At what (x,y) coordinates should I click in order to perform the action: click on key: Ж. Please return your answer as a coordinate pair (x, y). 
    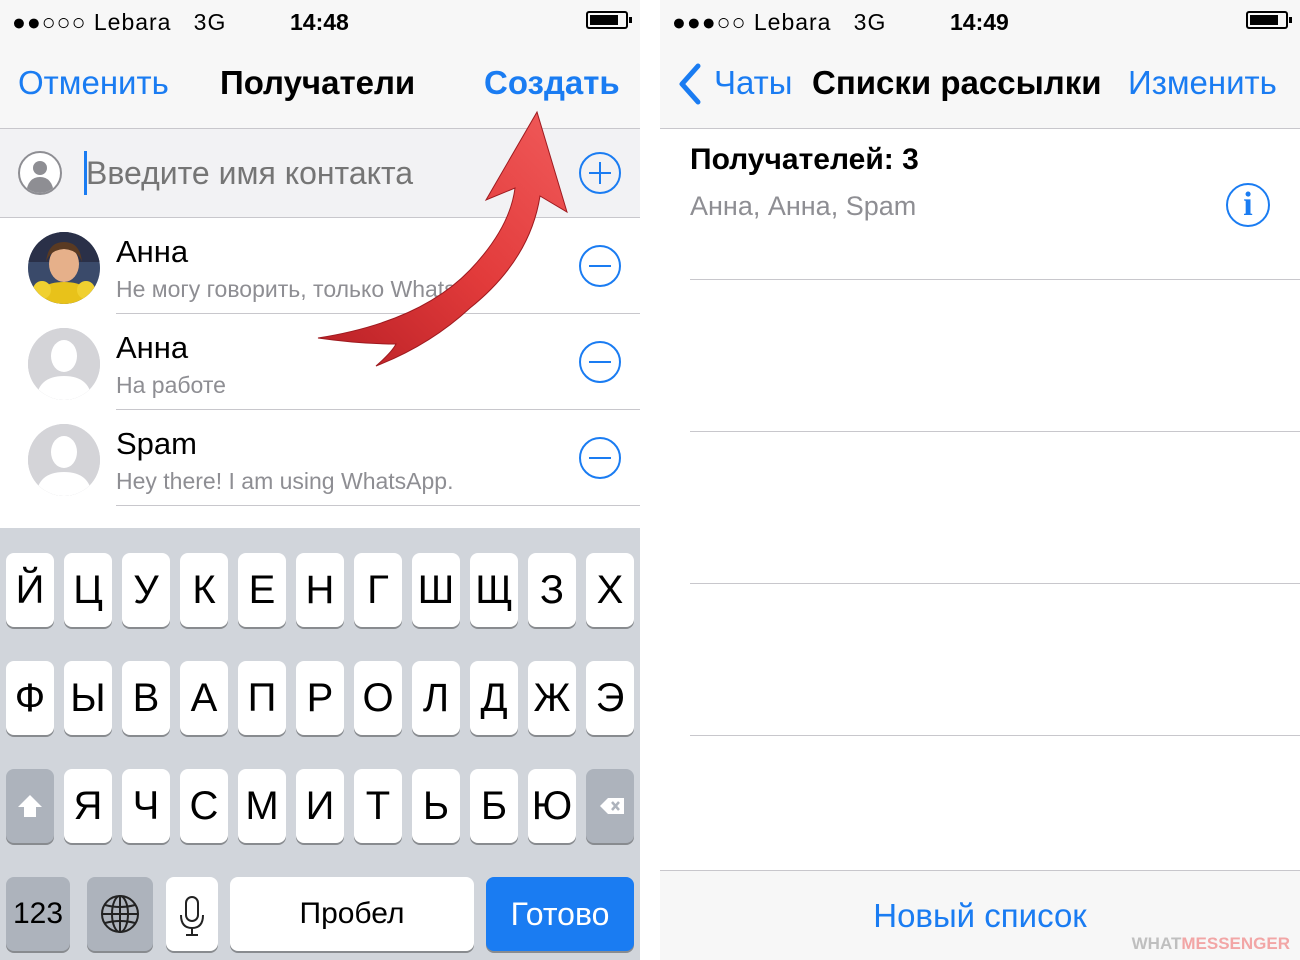
    Looking at the image, I should click on (552, 698).